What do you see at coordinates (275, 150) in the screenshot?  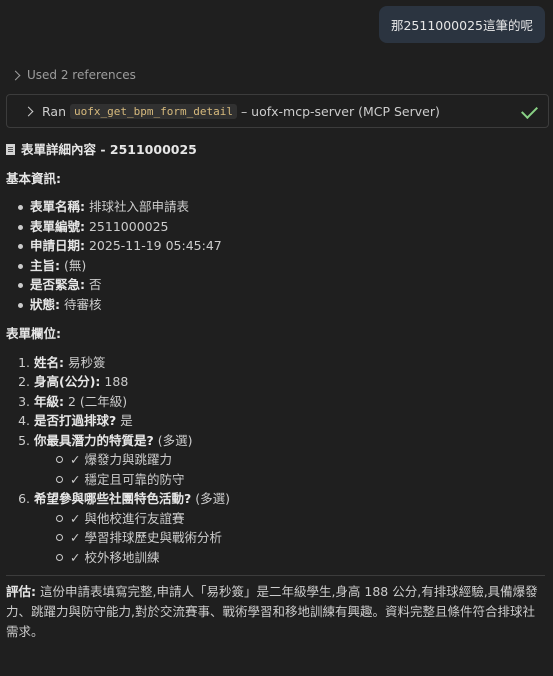 I see `response-title: 表單詳細內容 - 2511000025` at bounding box center [275, 150].